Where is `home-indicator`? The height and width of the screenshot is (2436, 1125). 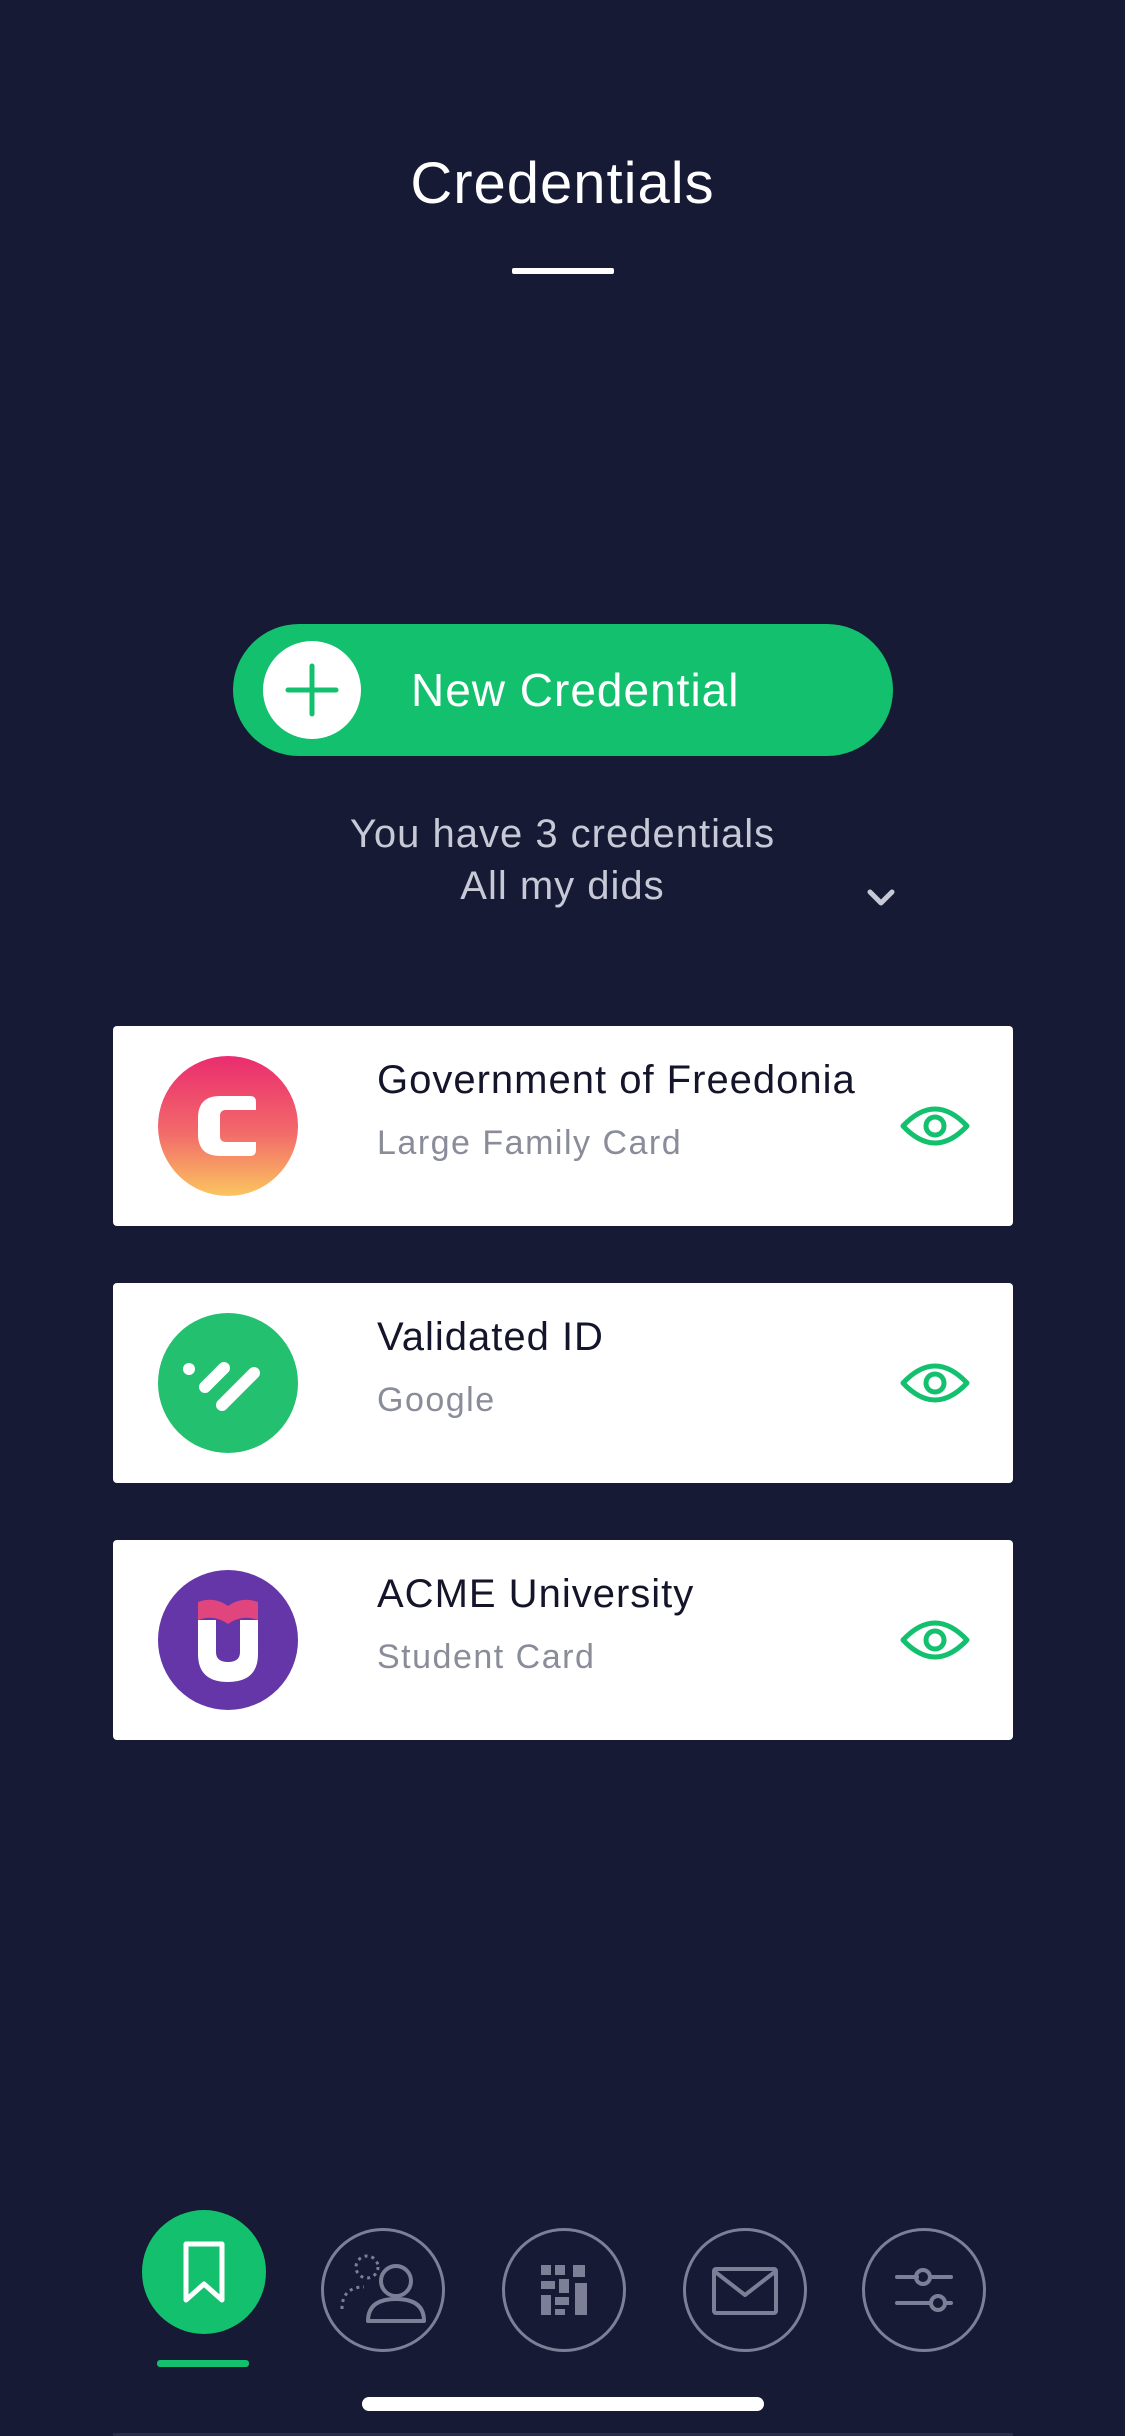
home-indicator is located at coordinates (563, 2404).